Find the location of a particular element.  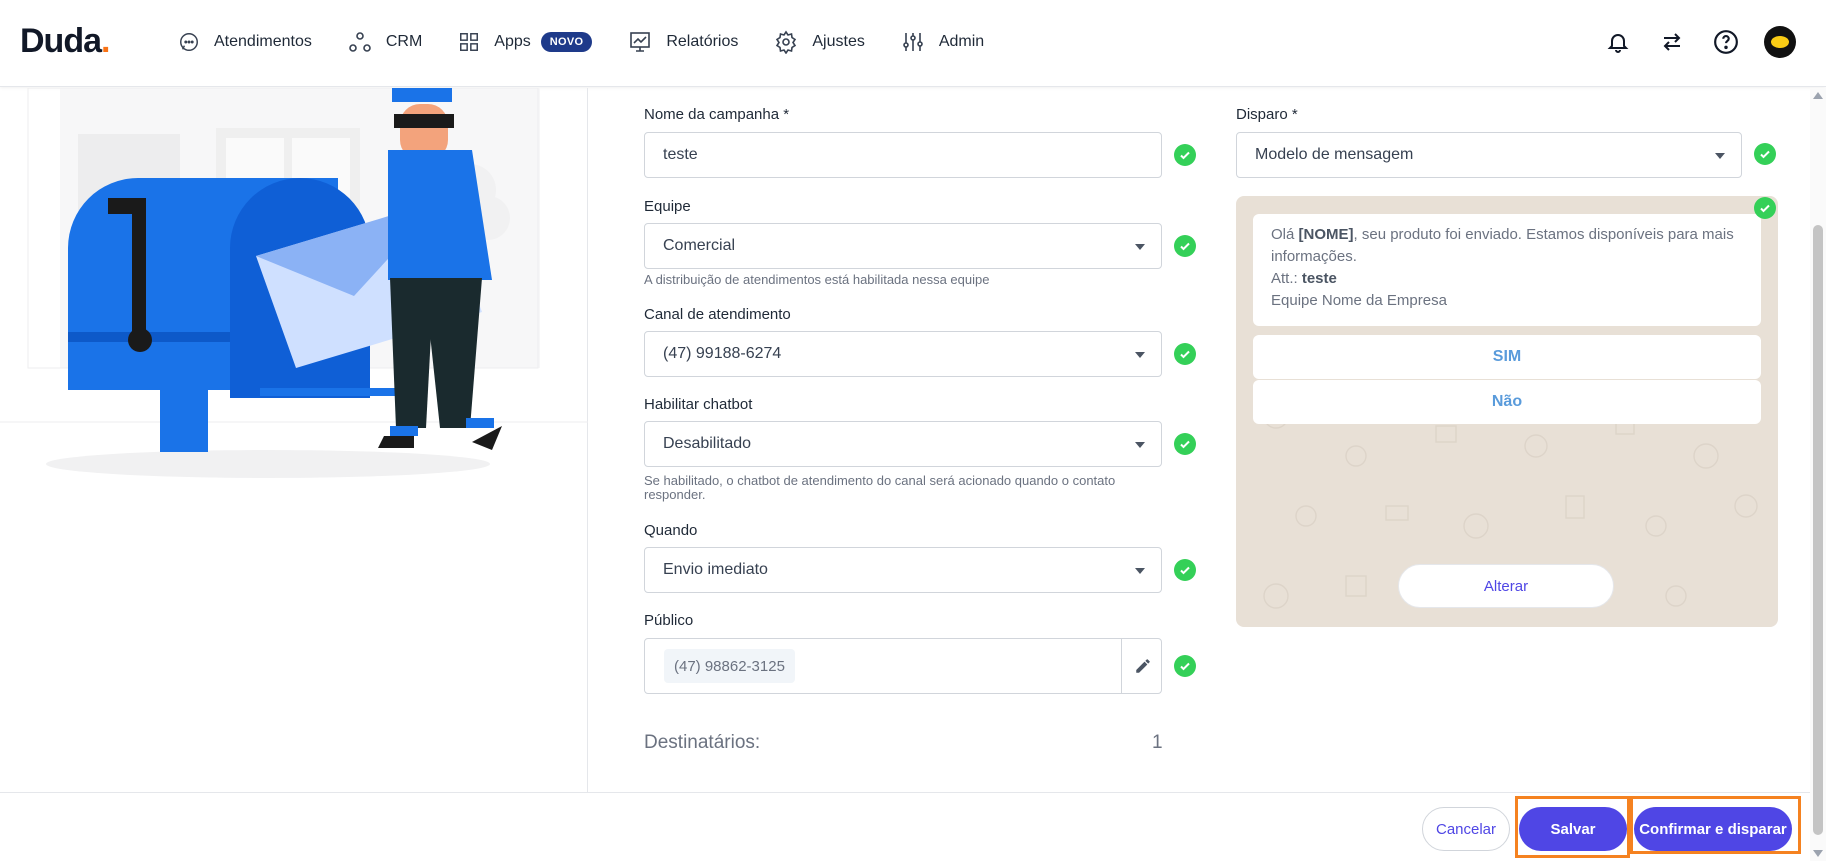

crm-nodes-icon is located at coordinates (360, 42).